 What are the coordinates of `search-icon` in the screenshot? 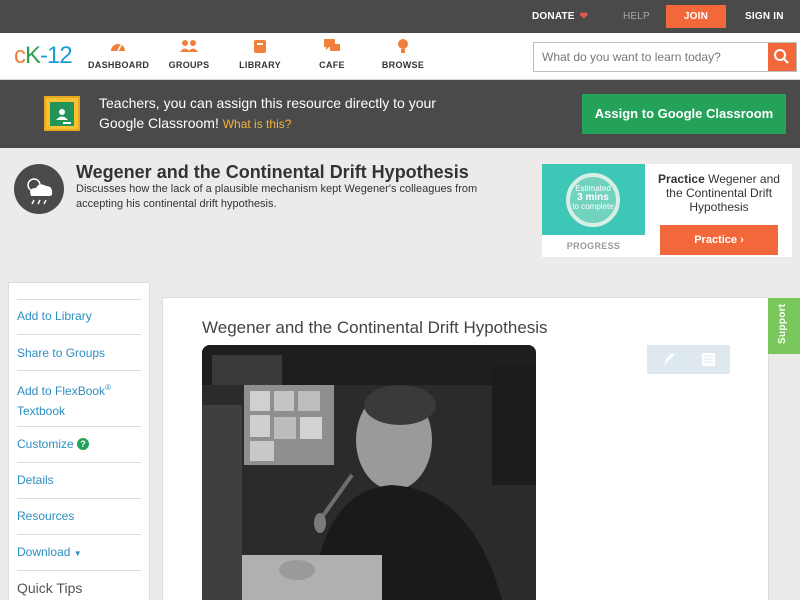 It's located at (781, 56).